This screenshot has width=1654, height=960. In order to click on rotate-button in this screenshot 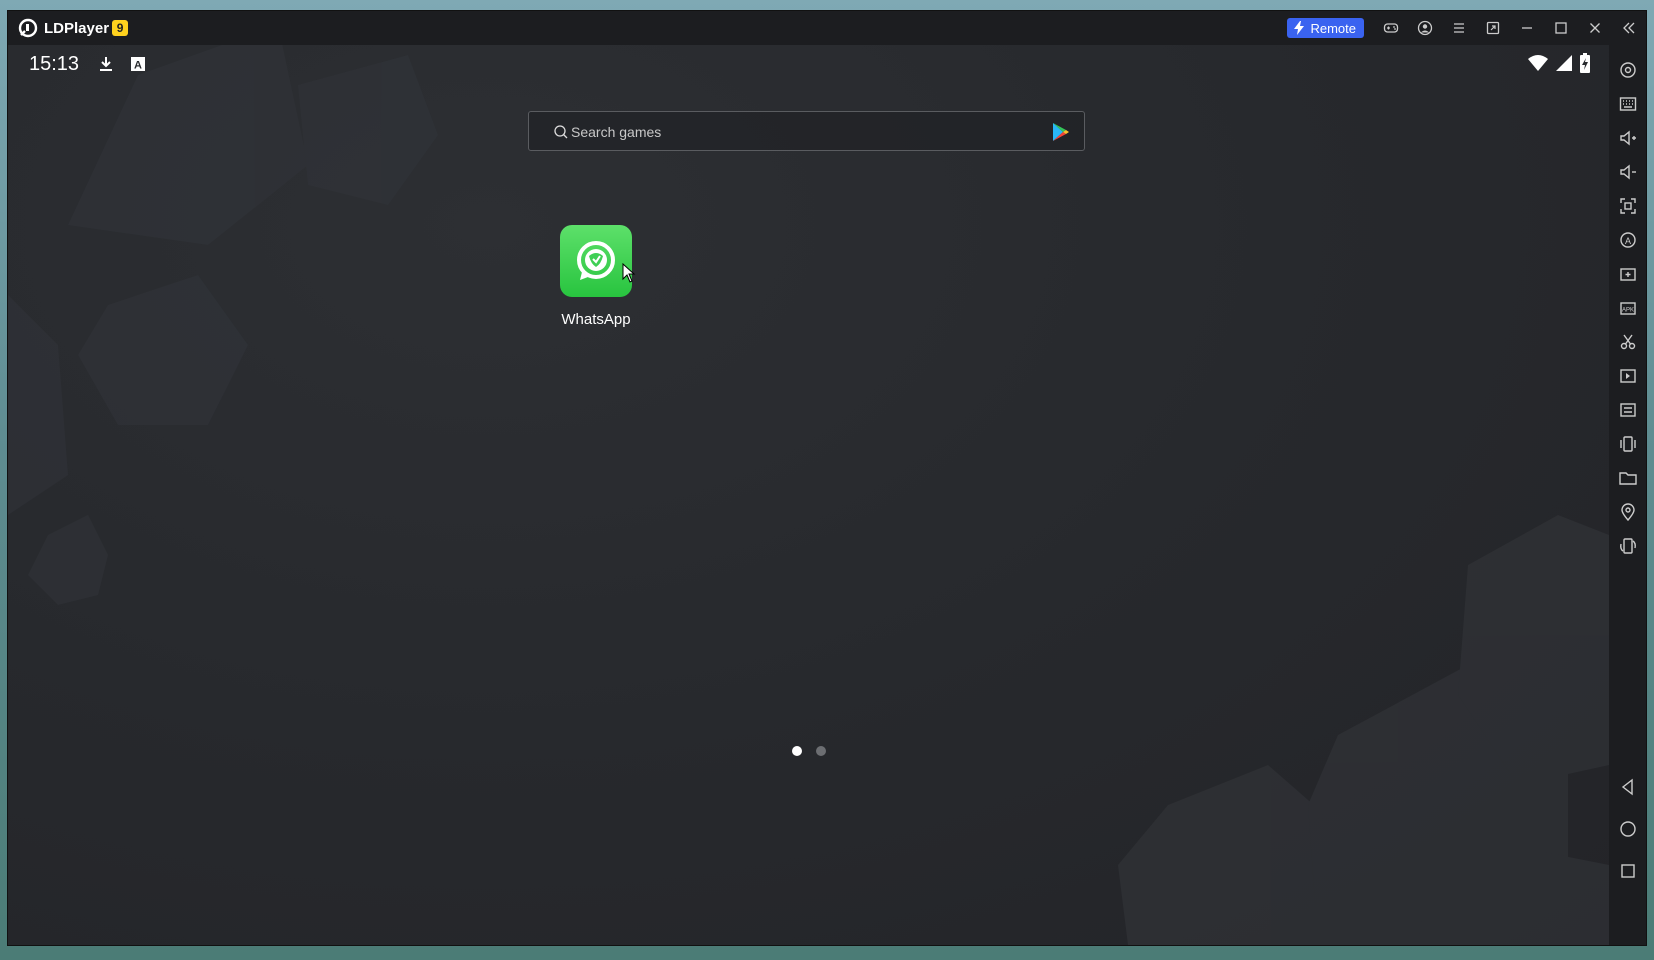, I will do `click(1627, 546)`.